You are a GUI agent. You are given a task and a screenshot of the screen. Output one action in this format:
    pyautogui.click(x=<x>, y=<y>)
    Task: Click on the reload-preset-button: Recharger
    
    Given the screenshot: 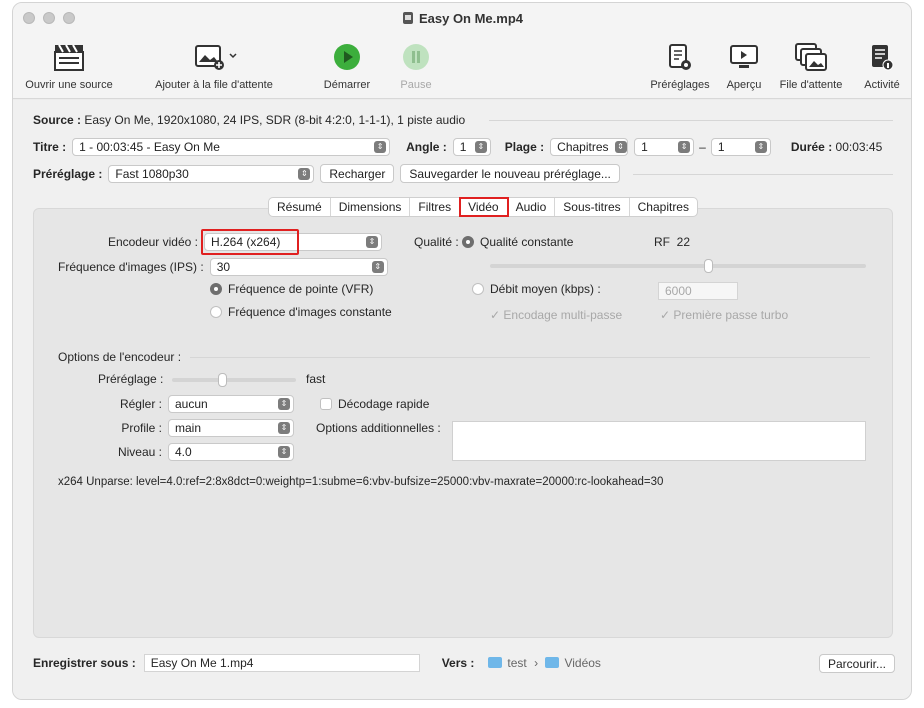 What is the action you would take?
    pyautogui.click(x=357, y=173)
    